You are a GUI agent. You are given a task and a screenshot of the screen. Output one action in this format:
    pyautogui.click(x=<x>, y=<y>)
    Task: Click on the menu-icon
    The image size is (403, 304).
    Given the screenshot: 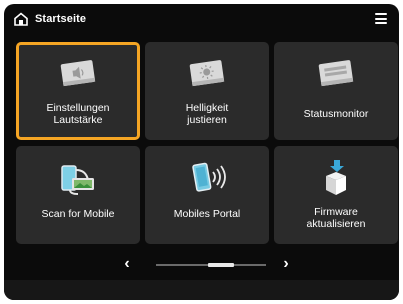 What is the action you would take?
    pyautogui.click(x=381, y=18)
    